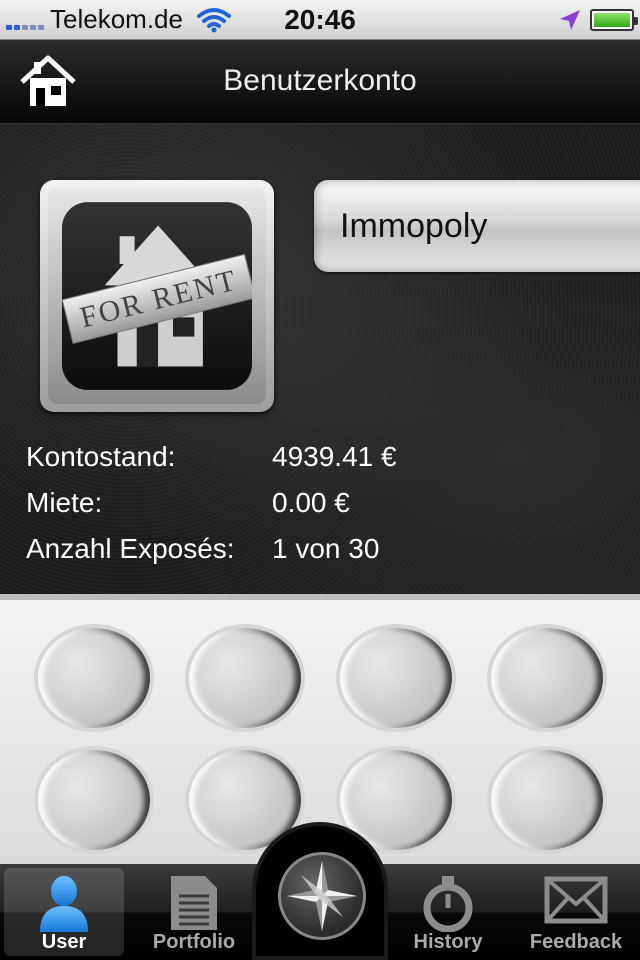 Image resolution: width=640 pixels, height=960 pixels. What do you see at coordinates (116, 19) in the screenshot?
I see `carrier-name: Telekom.de` at bounding box center [116, 19].